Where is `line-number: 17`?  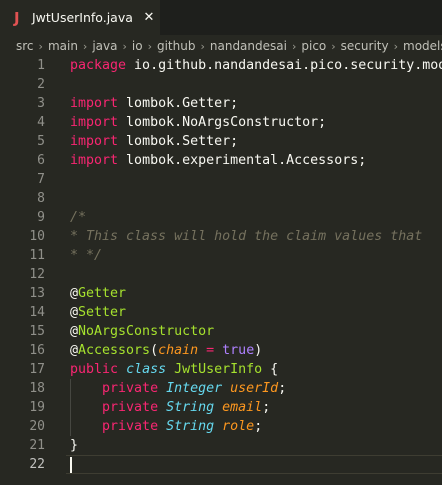 line-number: 17 is located at coordinates (37, 369).